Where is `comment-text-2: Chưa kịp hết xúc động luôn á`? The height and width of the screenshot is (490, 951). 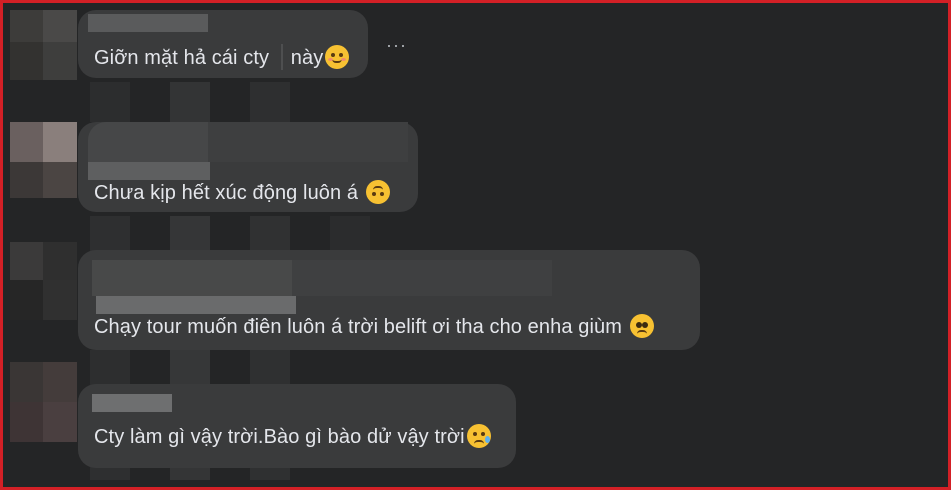
comment-text-2: Chưa kịp hết xúc động luôn á is located at coordinates (229, 193).